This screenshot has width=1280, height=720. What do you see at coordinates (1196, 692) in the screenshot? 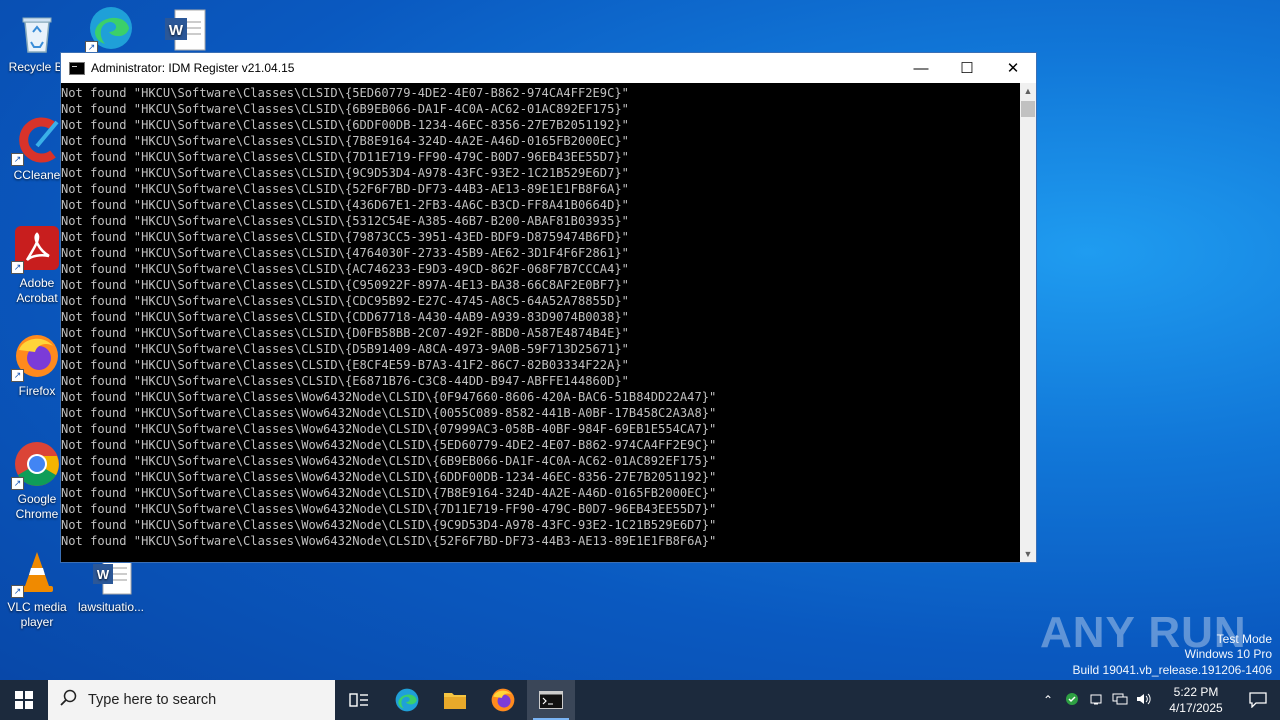
I see `clock-time: 5:22 PM` at bounding box center [1196, 692].